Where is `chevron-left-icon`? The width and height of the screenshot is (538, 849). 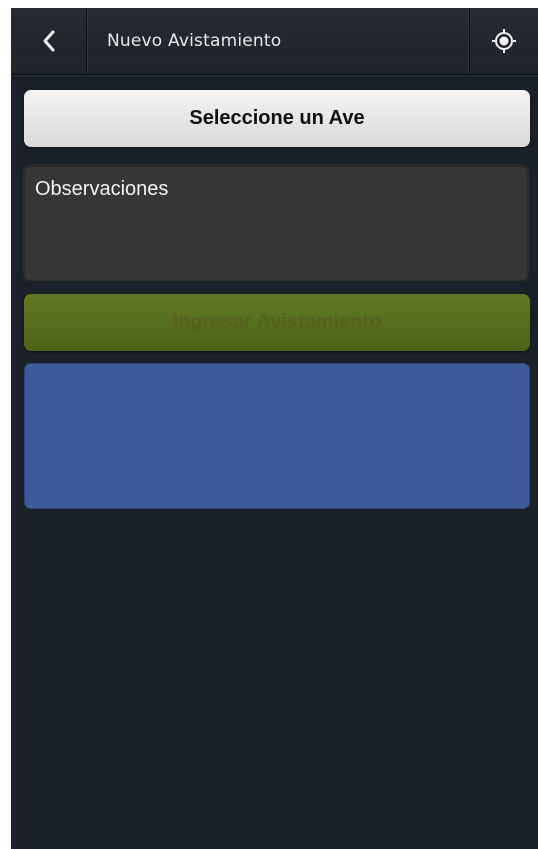 chevron-left-icon is located at coordinates (48, 41).